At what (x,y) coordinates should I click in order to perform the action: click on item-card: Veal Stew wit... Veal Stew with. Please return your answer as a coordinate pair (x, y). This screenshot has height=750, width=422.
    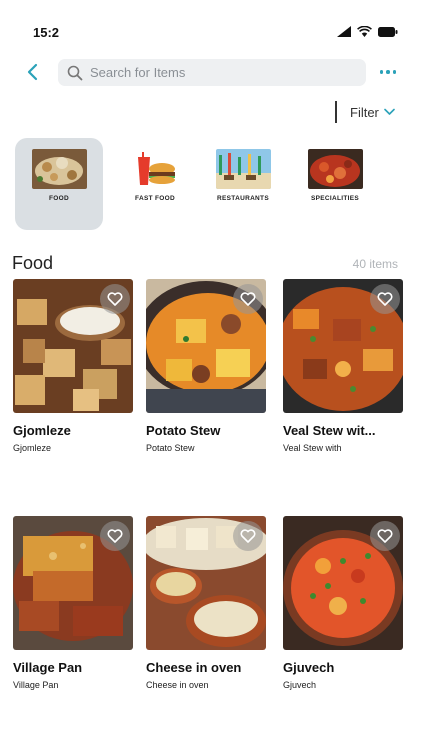
    Looking at the image, I should click on (343, 366).